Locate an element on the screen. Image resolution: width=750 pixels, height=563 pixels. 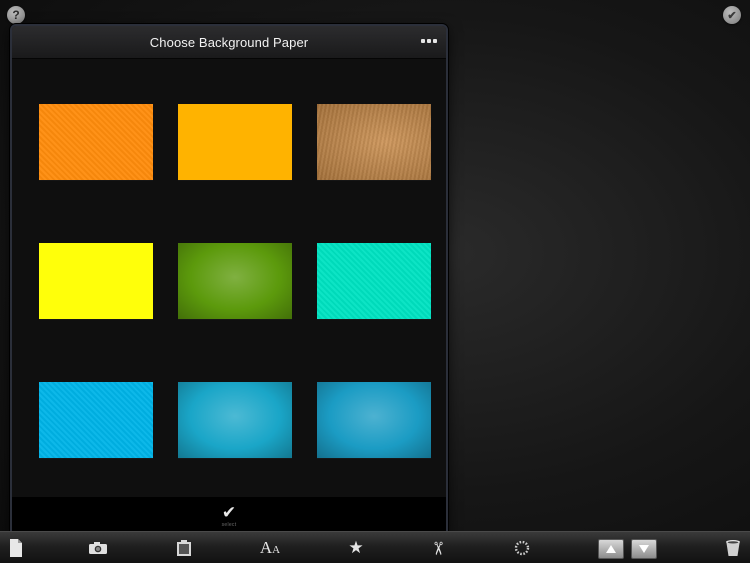
checkmark-icon: ✔ is located at coordinates (732, 15).